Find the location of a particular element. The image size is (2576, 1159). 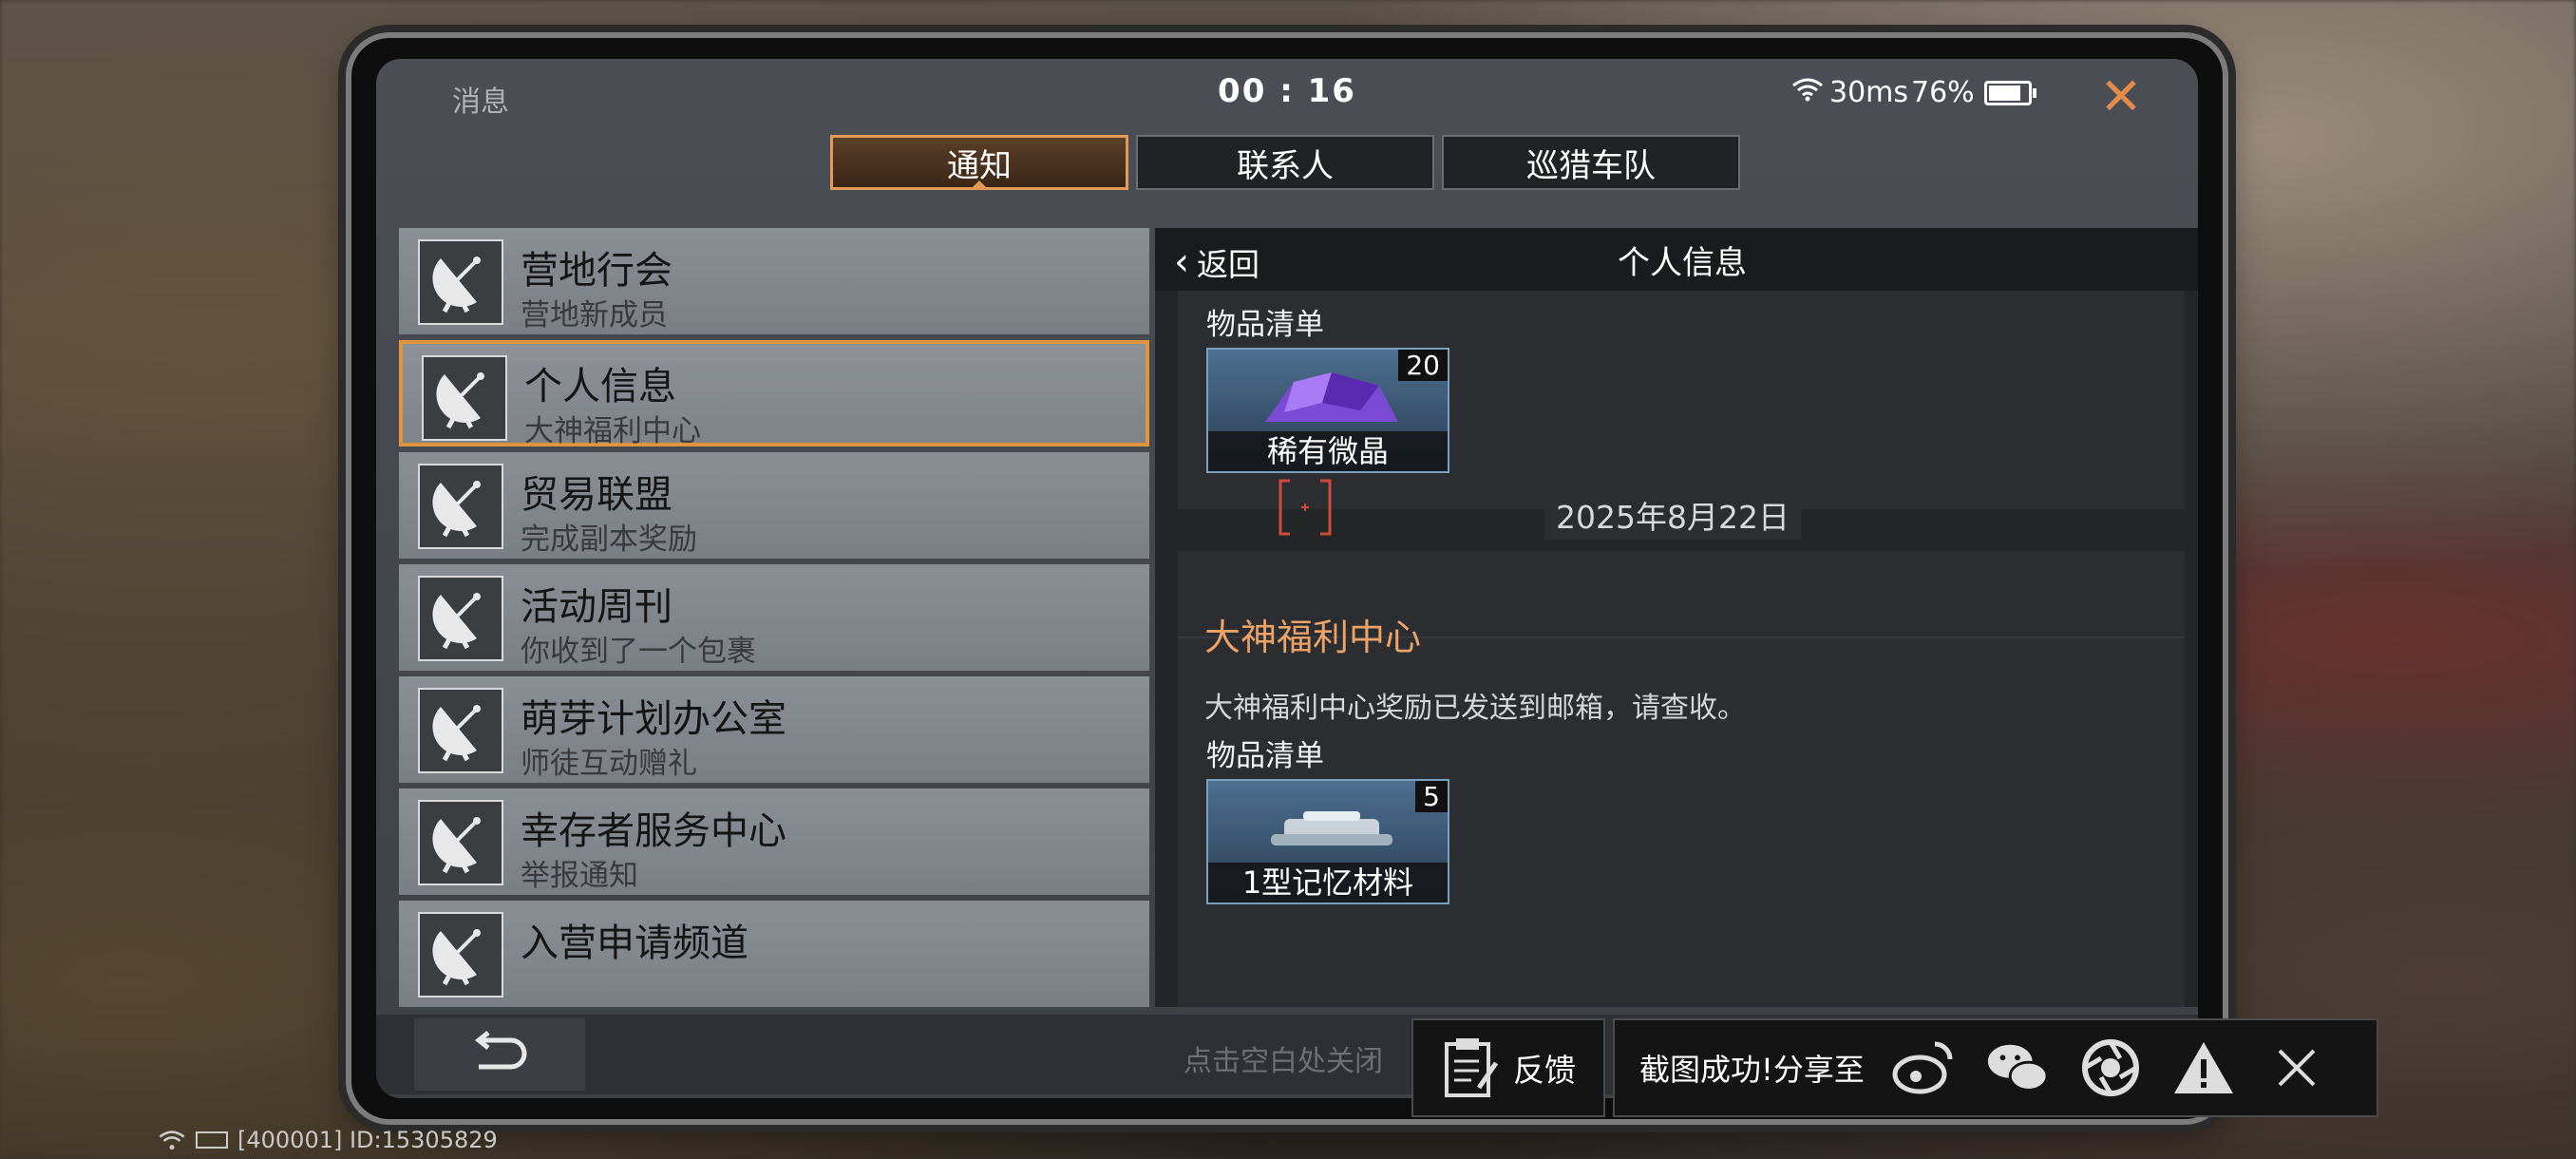

memory-material-icon is located at coordinates (1331, 828).